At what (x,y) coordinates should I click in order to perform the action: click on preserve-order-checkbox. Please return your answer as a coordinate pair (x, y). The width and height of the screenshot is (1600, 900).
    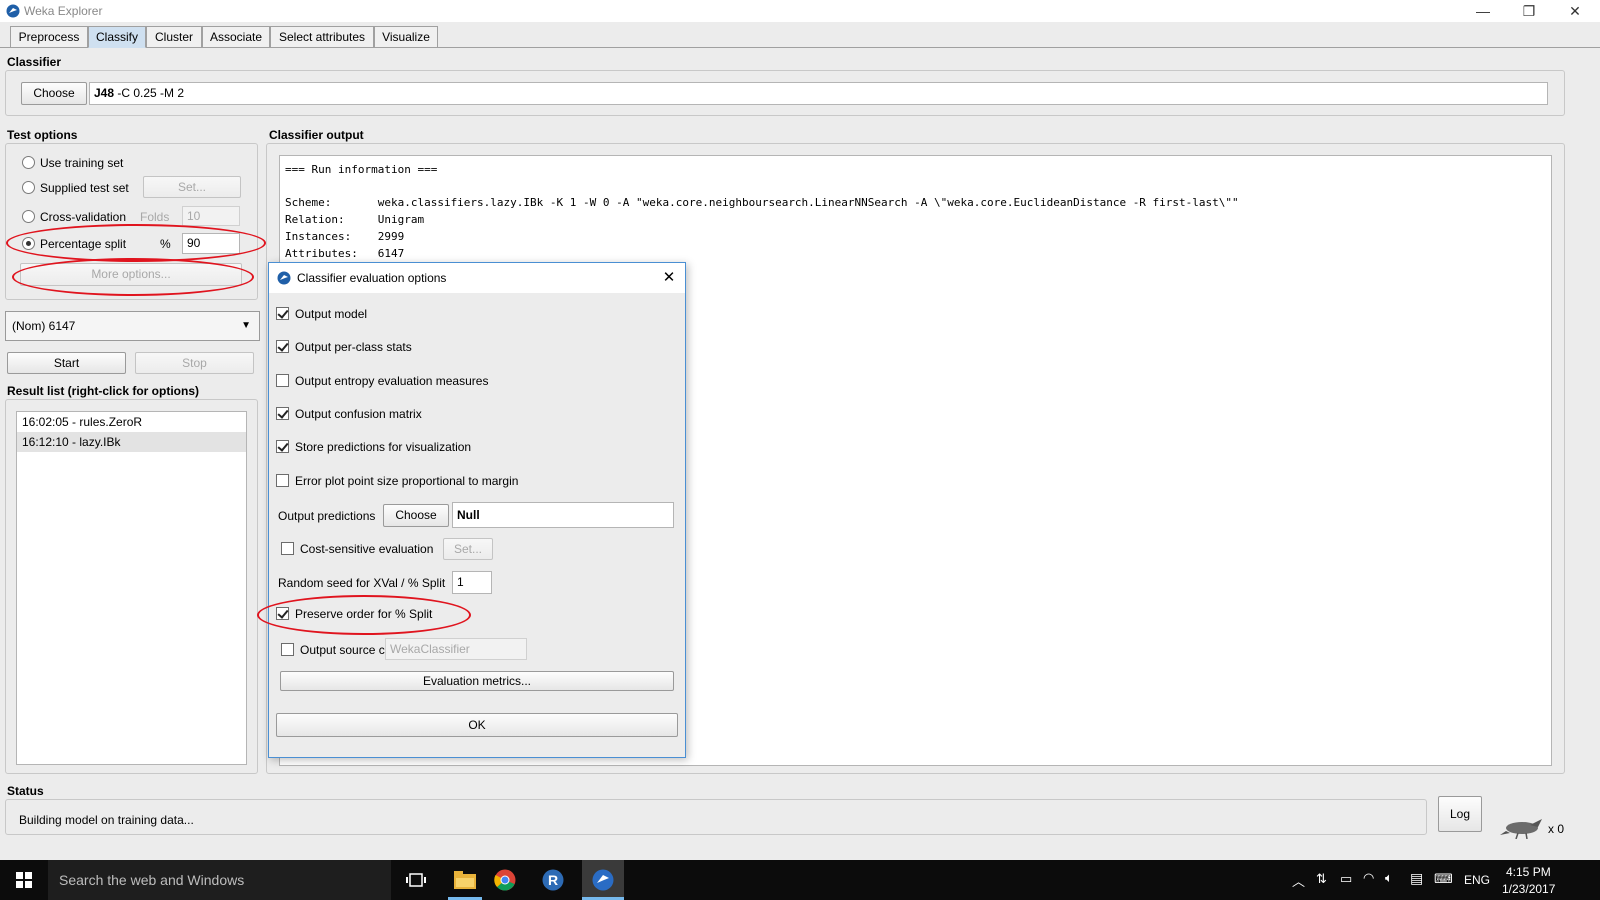
    Looking at the image, I should click on (282, 613).